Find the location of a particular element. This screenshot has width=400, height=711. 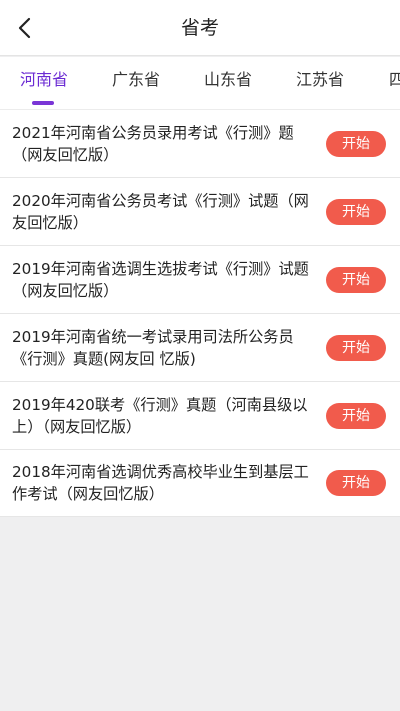

exam-title: 2019年河南省选调生选拔考试《行测》试题（网友回忆版） is located at coordinates (160, 279).